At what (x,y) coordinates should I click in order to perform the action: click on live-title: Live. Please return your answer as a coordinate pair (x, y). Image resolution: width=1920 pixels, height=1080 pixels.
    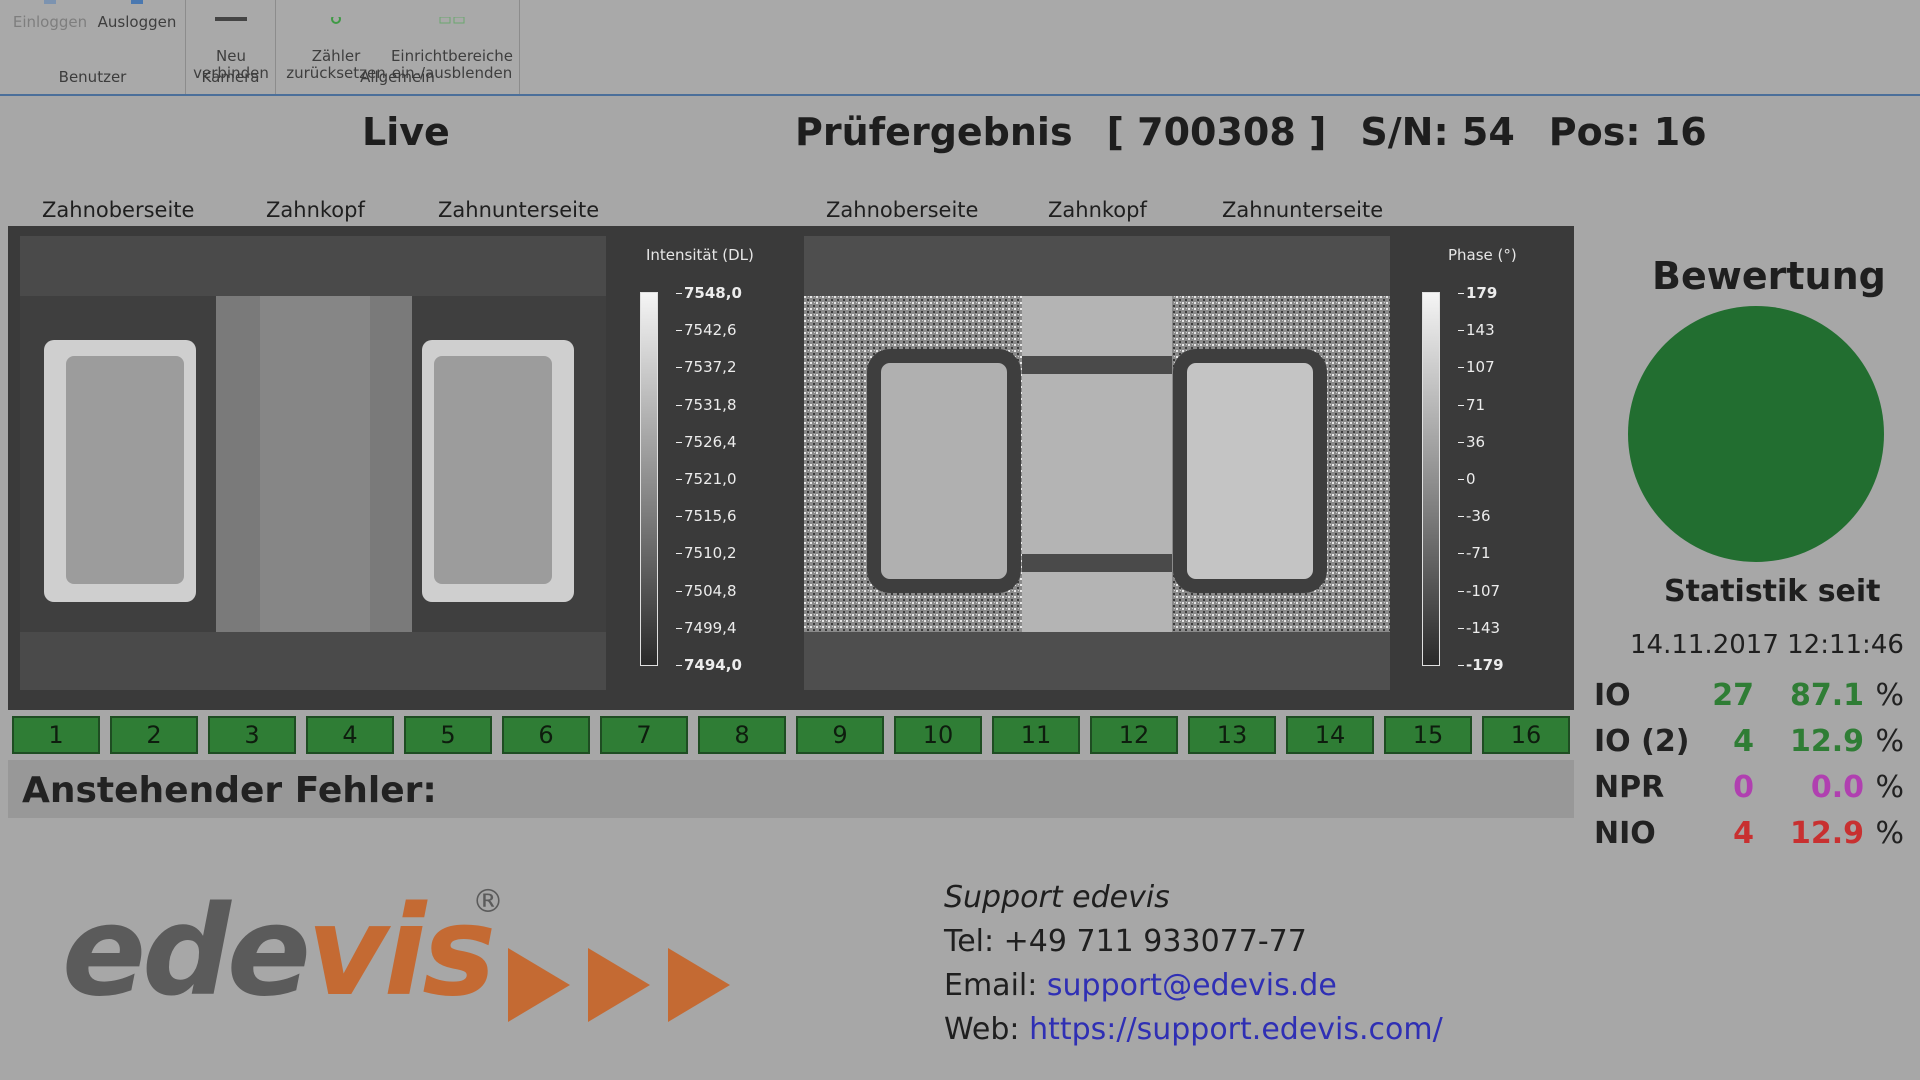
    Looking at the image, I should click on (406, 132).